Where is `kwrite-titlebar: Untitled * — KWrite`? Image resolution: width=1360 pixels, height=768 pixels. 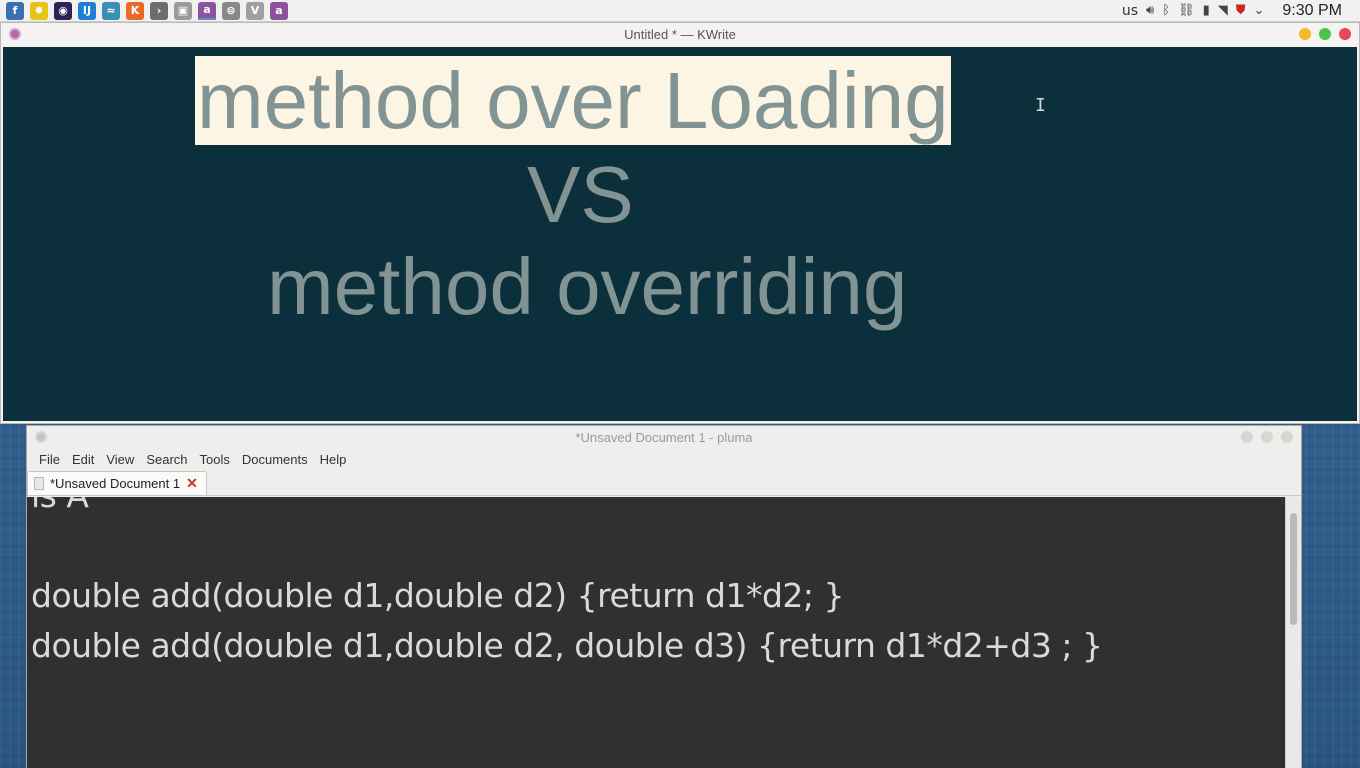
kwrite-titlebar: Untitled * — KWrite is located at coordinates (680, 34).